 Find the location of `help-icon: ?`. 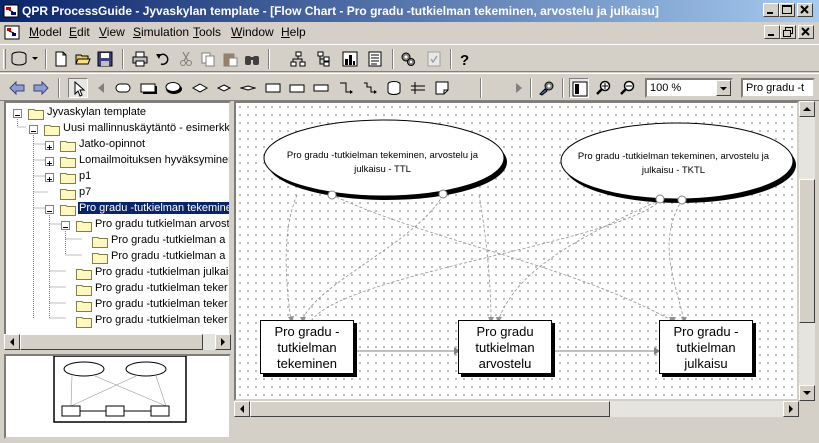

help-icon: ? is located at coordinates (465, 59).